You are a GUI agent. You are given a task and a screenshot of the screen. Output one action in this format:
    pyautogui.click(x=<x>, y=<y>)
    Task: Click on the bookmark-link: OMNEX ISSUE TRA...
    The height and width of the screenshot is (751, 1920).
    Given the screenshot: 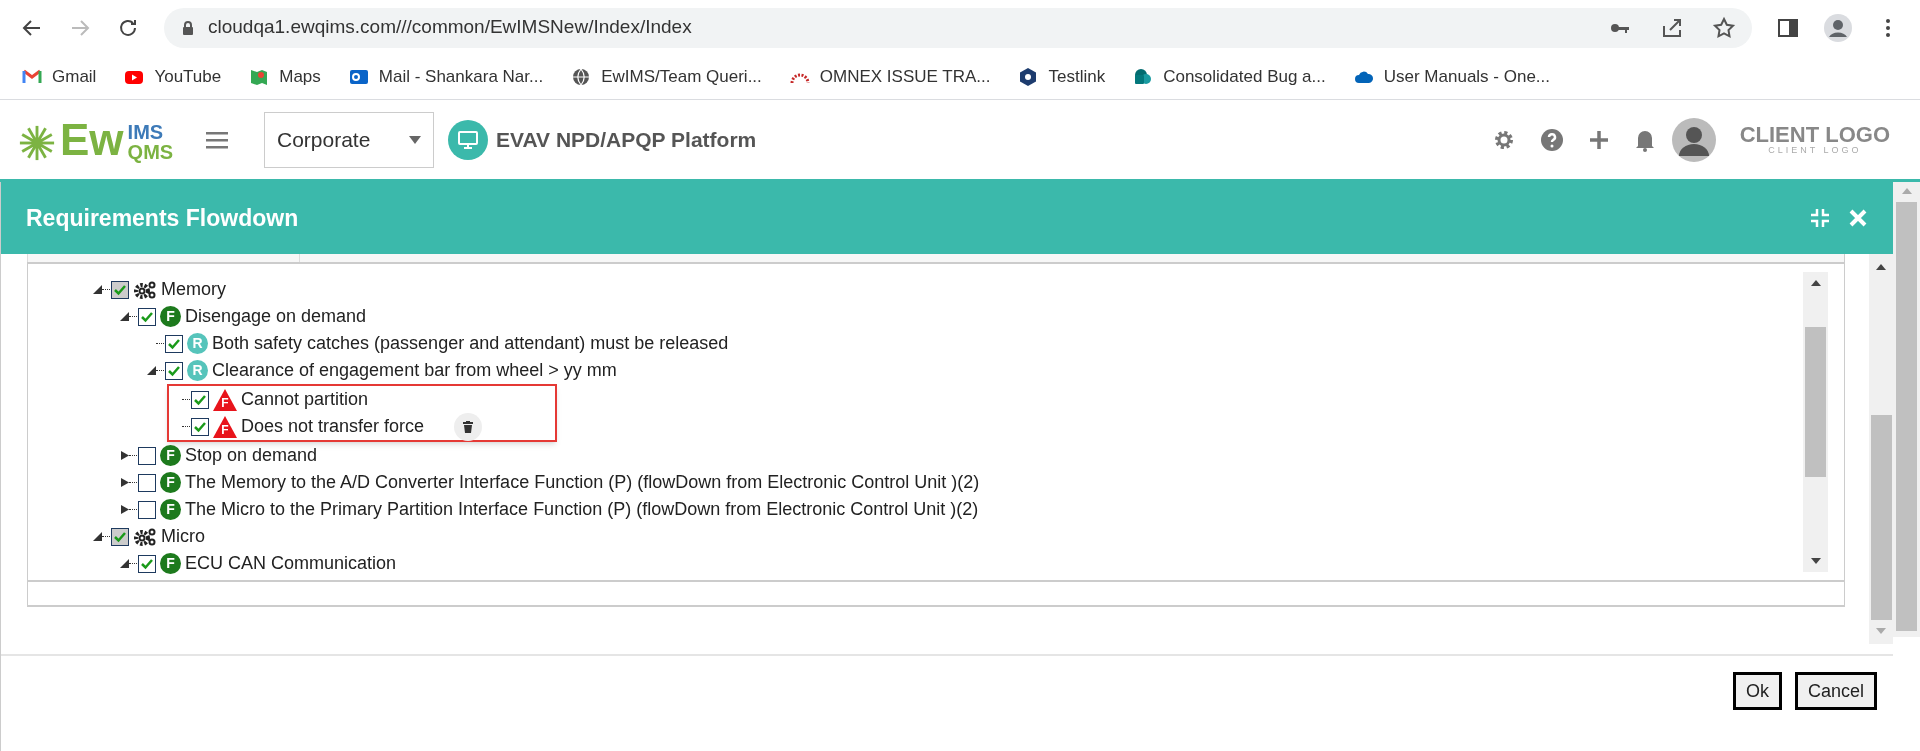 What is the action you would take?
    pyautogui.click(x=905, y=77)
    